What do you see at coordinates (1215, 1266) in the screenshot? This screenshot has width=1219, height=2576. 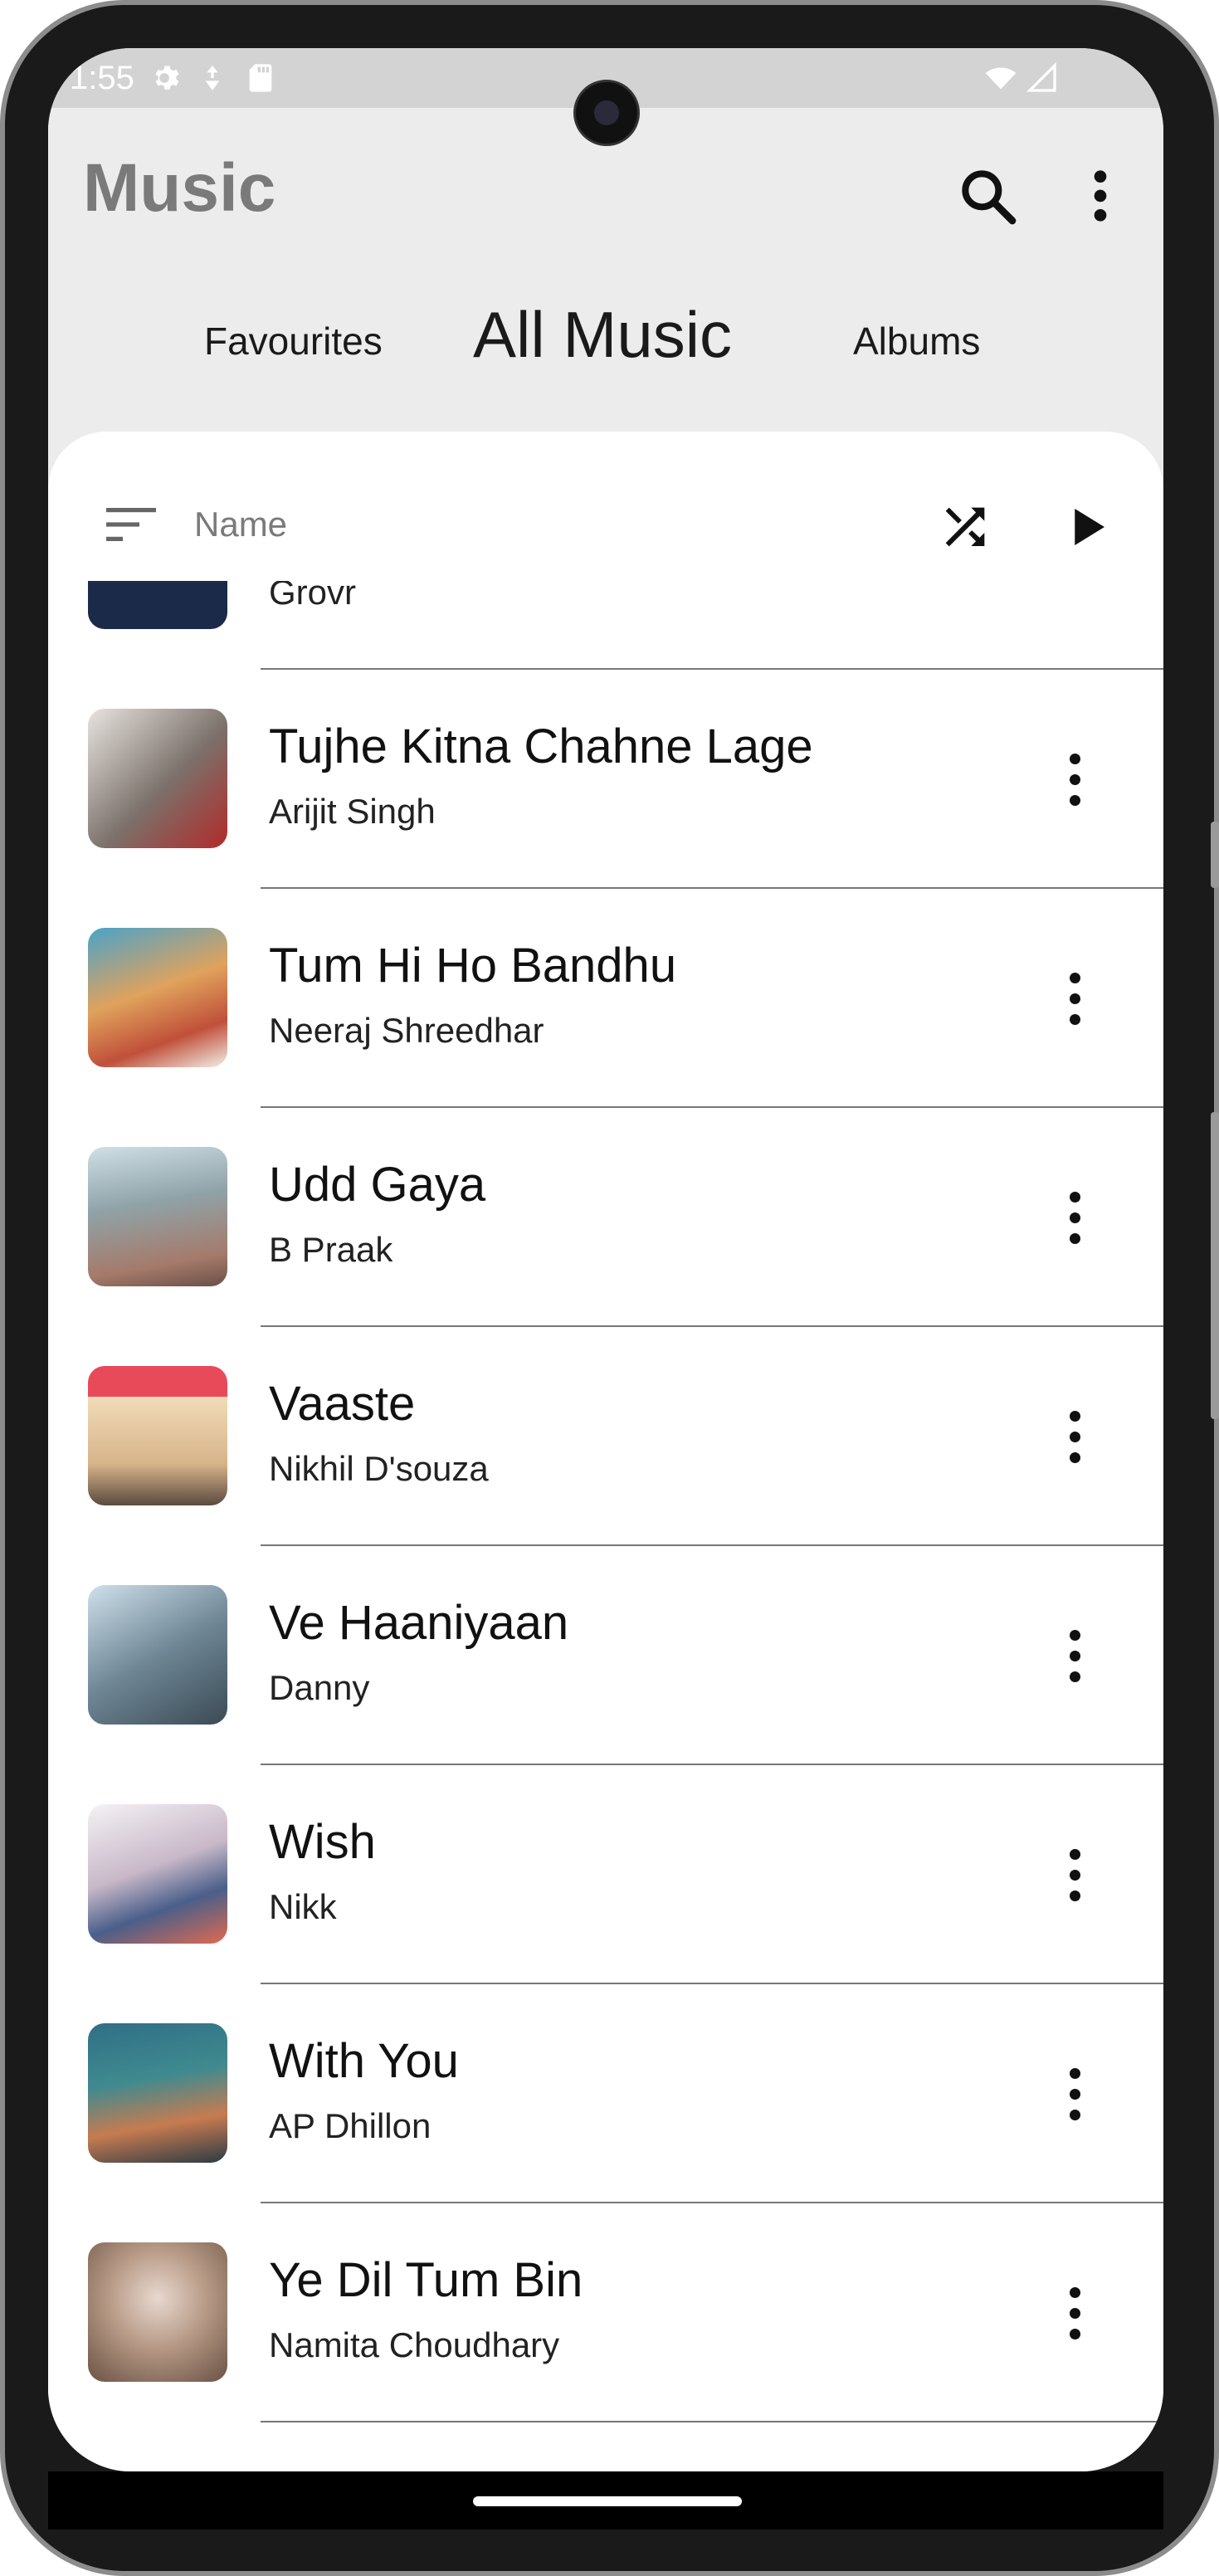 I see `volume-button` at bounding box center [1215, 1266].